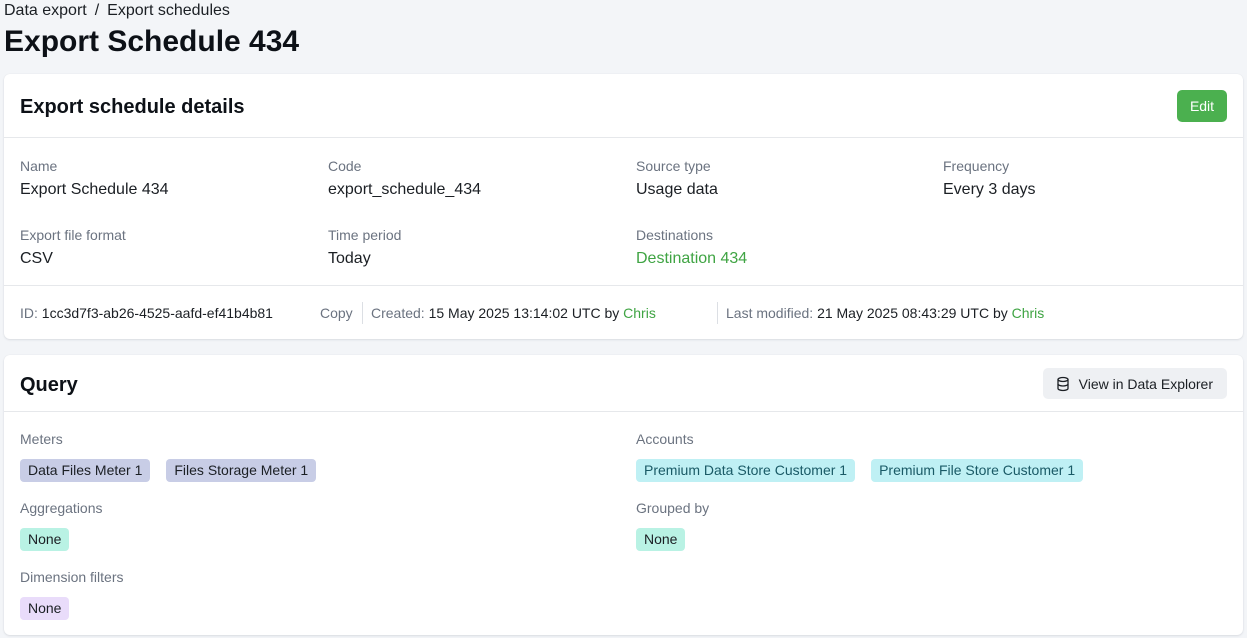 The width and height of the screenshot is (1247, 638). I want to click on copy-id-link: Copy, so click(336, 313).